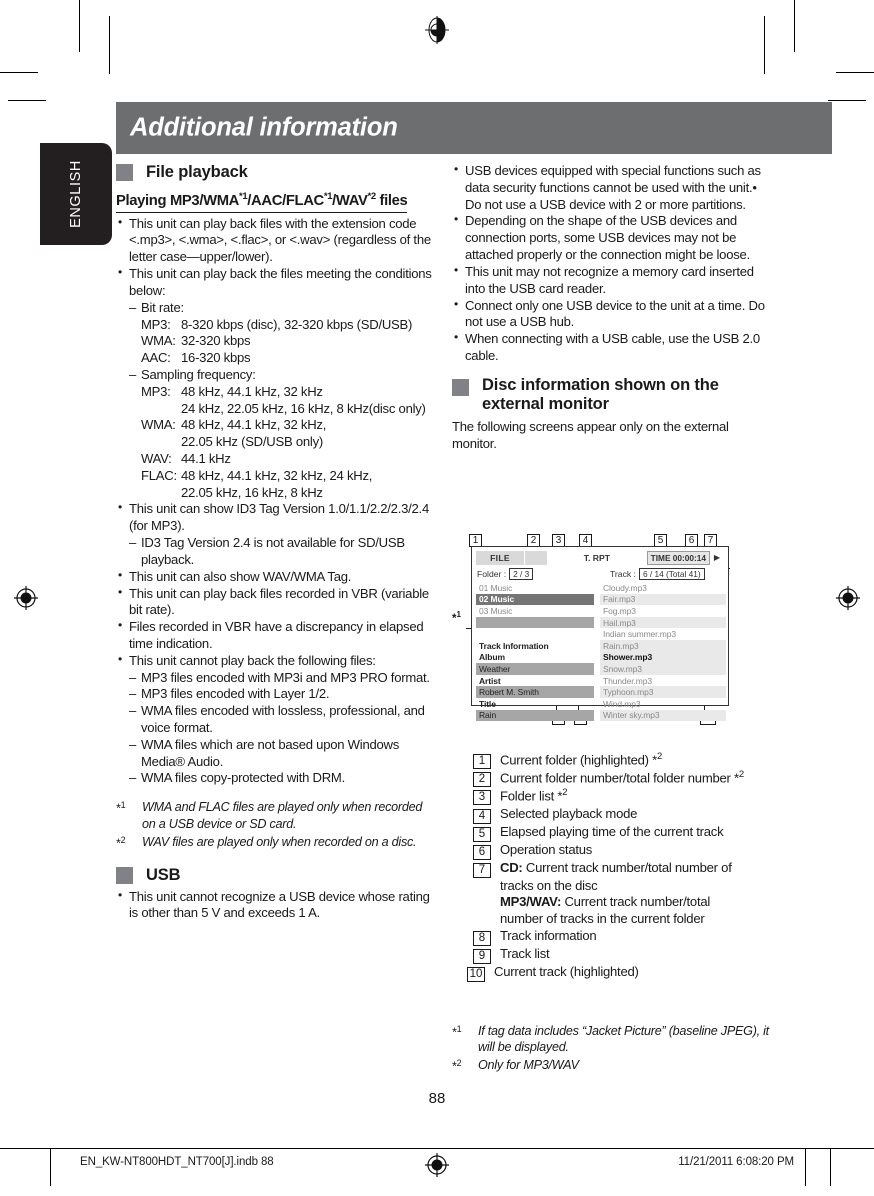  What do you see at coordinates (663, 622) in the screenshot?
I see `track-list-item: Hail.mp3` at bounding box center [663, 622].